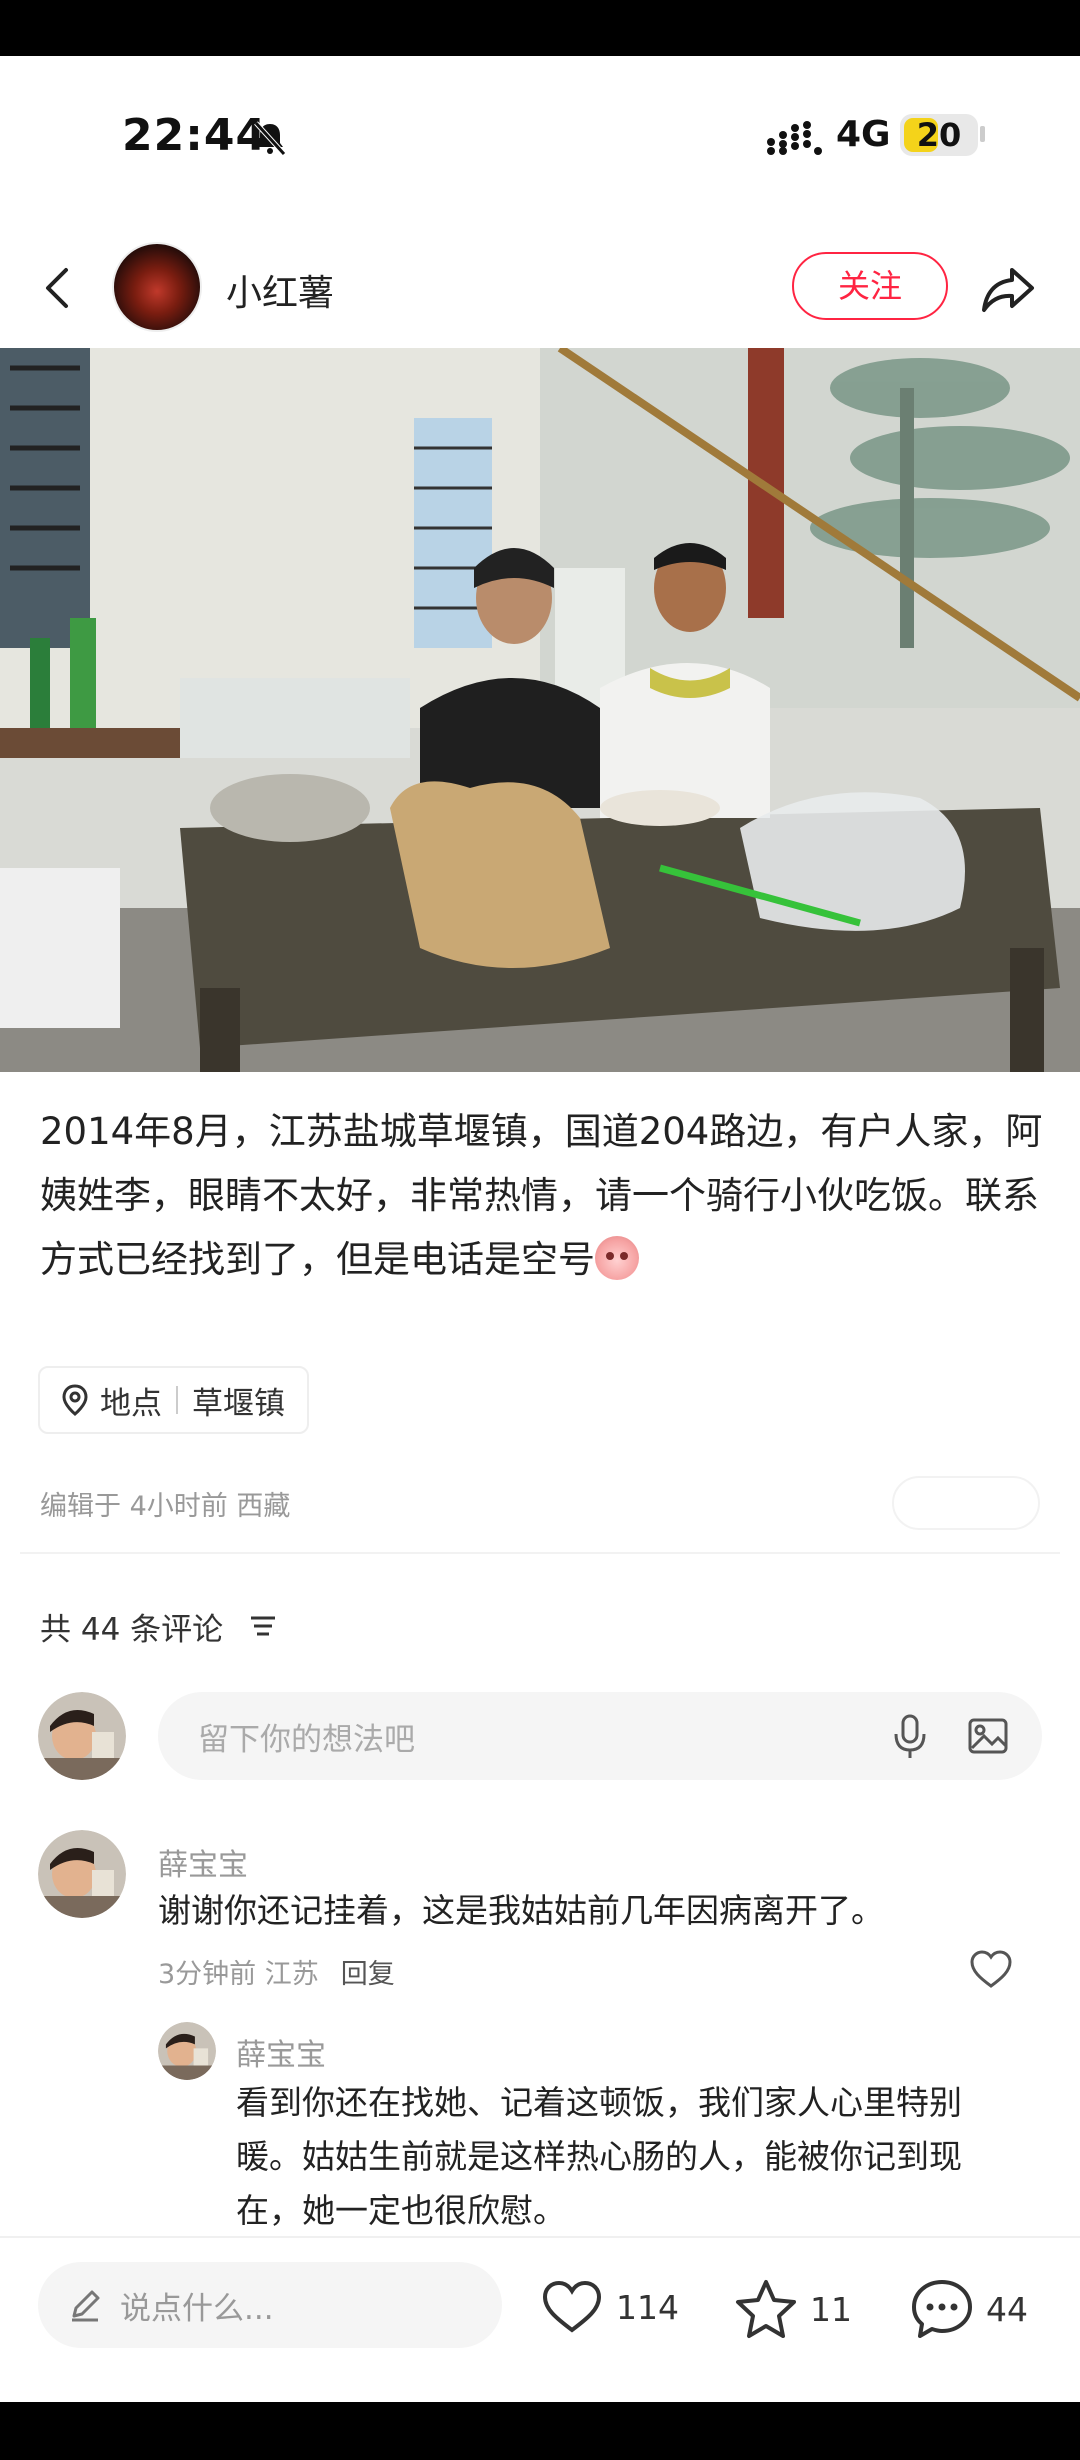  I want to click on location-name: 草堰镇, so click(238, 1403).